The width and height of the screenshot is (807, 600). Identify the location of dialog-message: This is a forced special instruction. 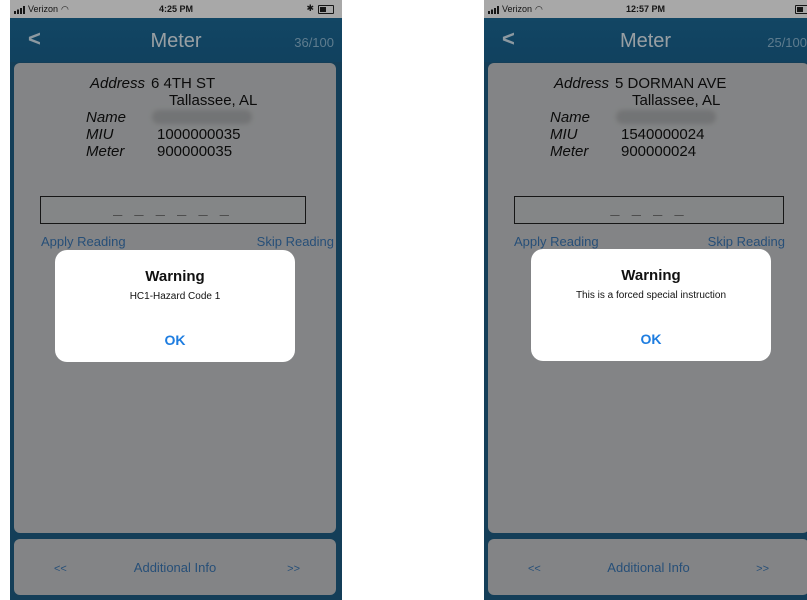
(651, 295).